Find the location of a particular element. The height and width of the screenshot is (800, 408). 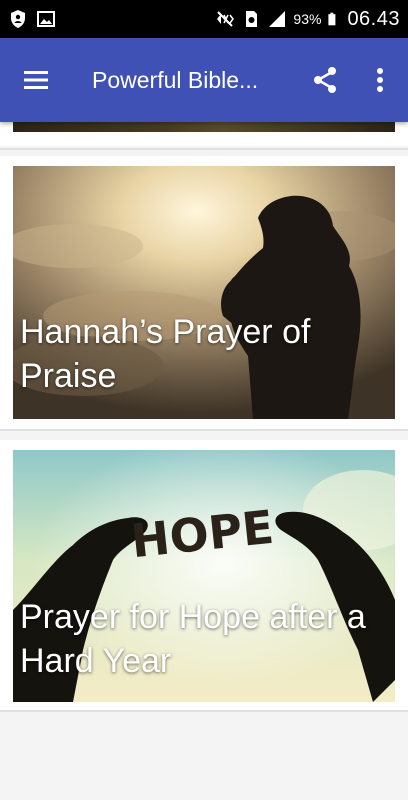

mute-icon is located at coordinates (226, 19).